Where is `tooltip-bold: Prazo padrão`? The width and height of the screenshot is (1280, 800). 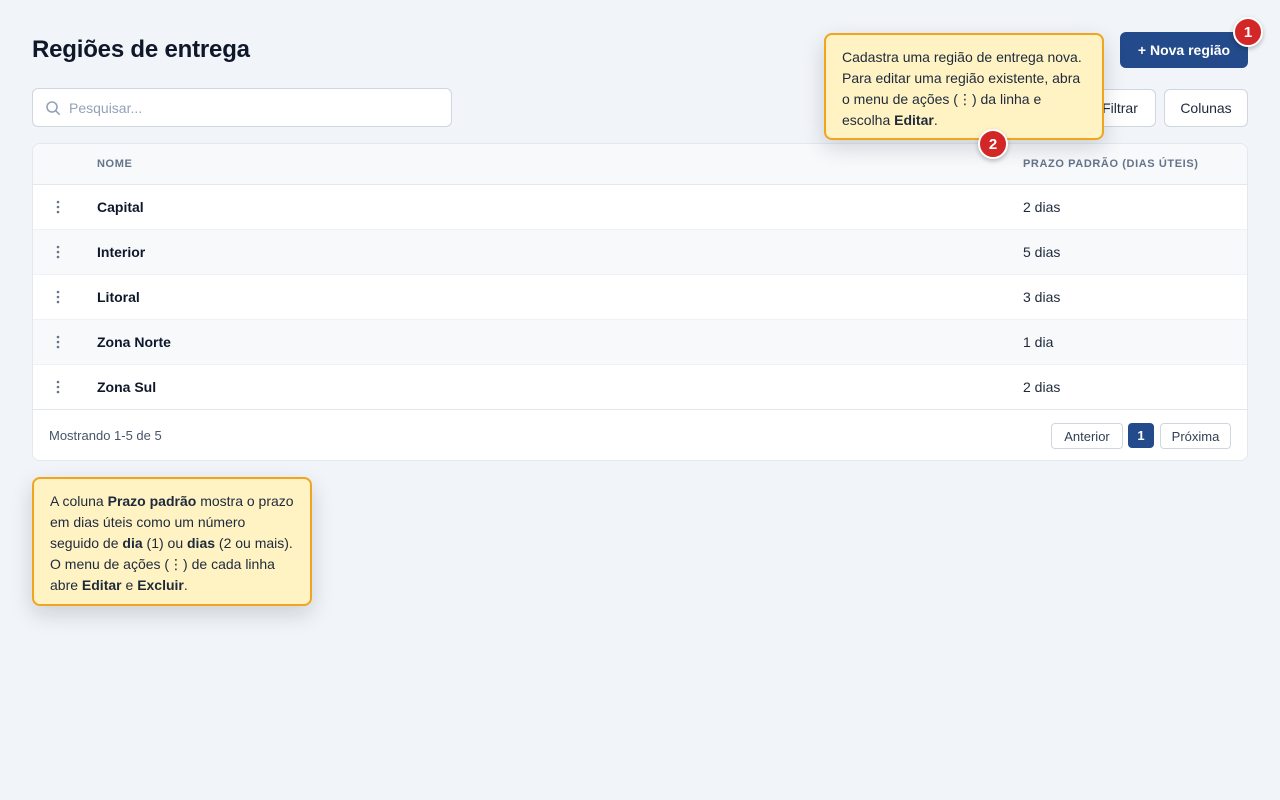
tooltip-bold: Prazo padrão is located at coordinates (152, 501).